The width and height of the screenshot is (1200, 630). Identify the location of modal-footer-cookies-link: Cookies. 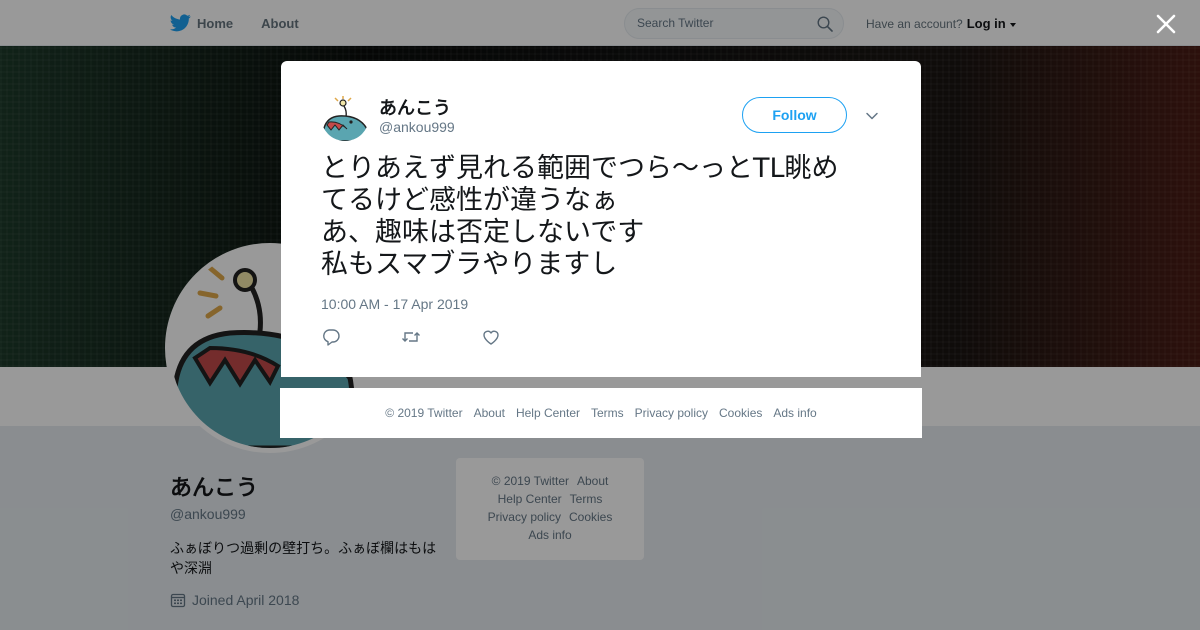
(740, 413).